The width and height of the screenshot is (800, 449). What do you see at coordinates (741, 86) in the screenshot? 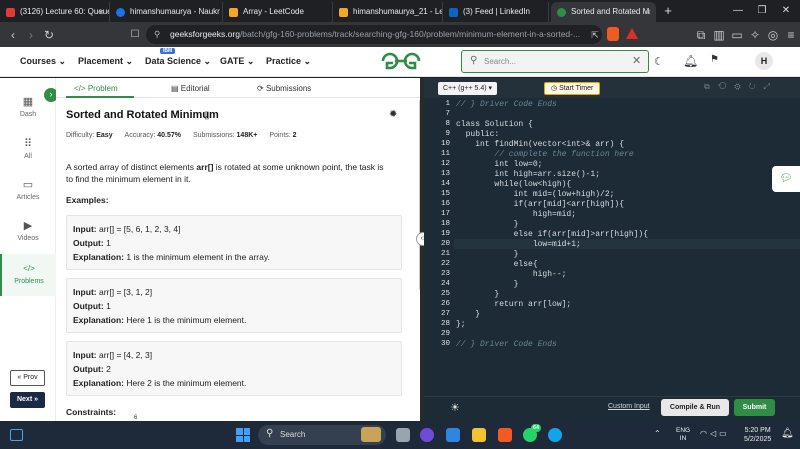
I see `settings-icon: ⚙` at bounding box center [741, 86].